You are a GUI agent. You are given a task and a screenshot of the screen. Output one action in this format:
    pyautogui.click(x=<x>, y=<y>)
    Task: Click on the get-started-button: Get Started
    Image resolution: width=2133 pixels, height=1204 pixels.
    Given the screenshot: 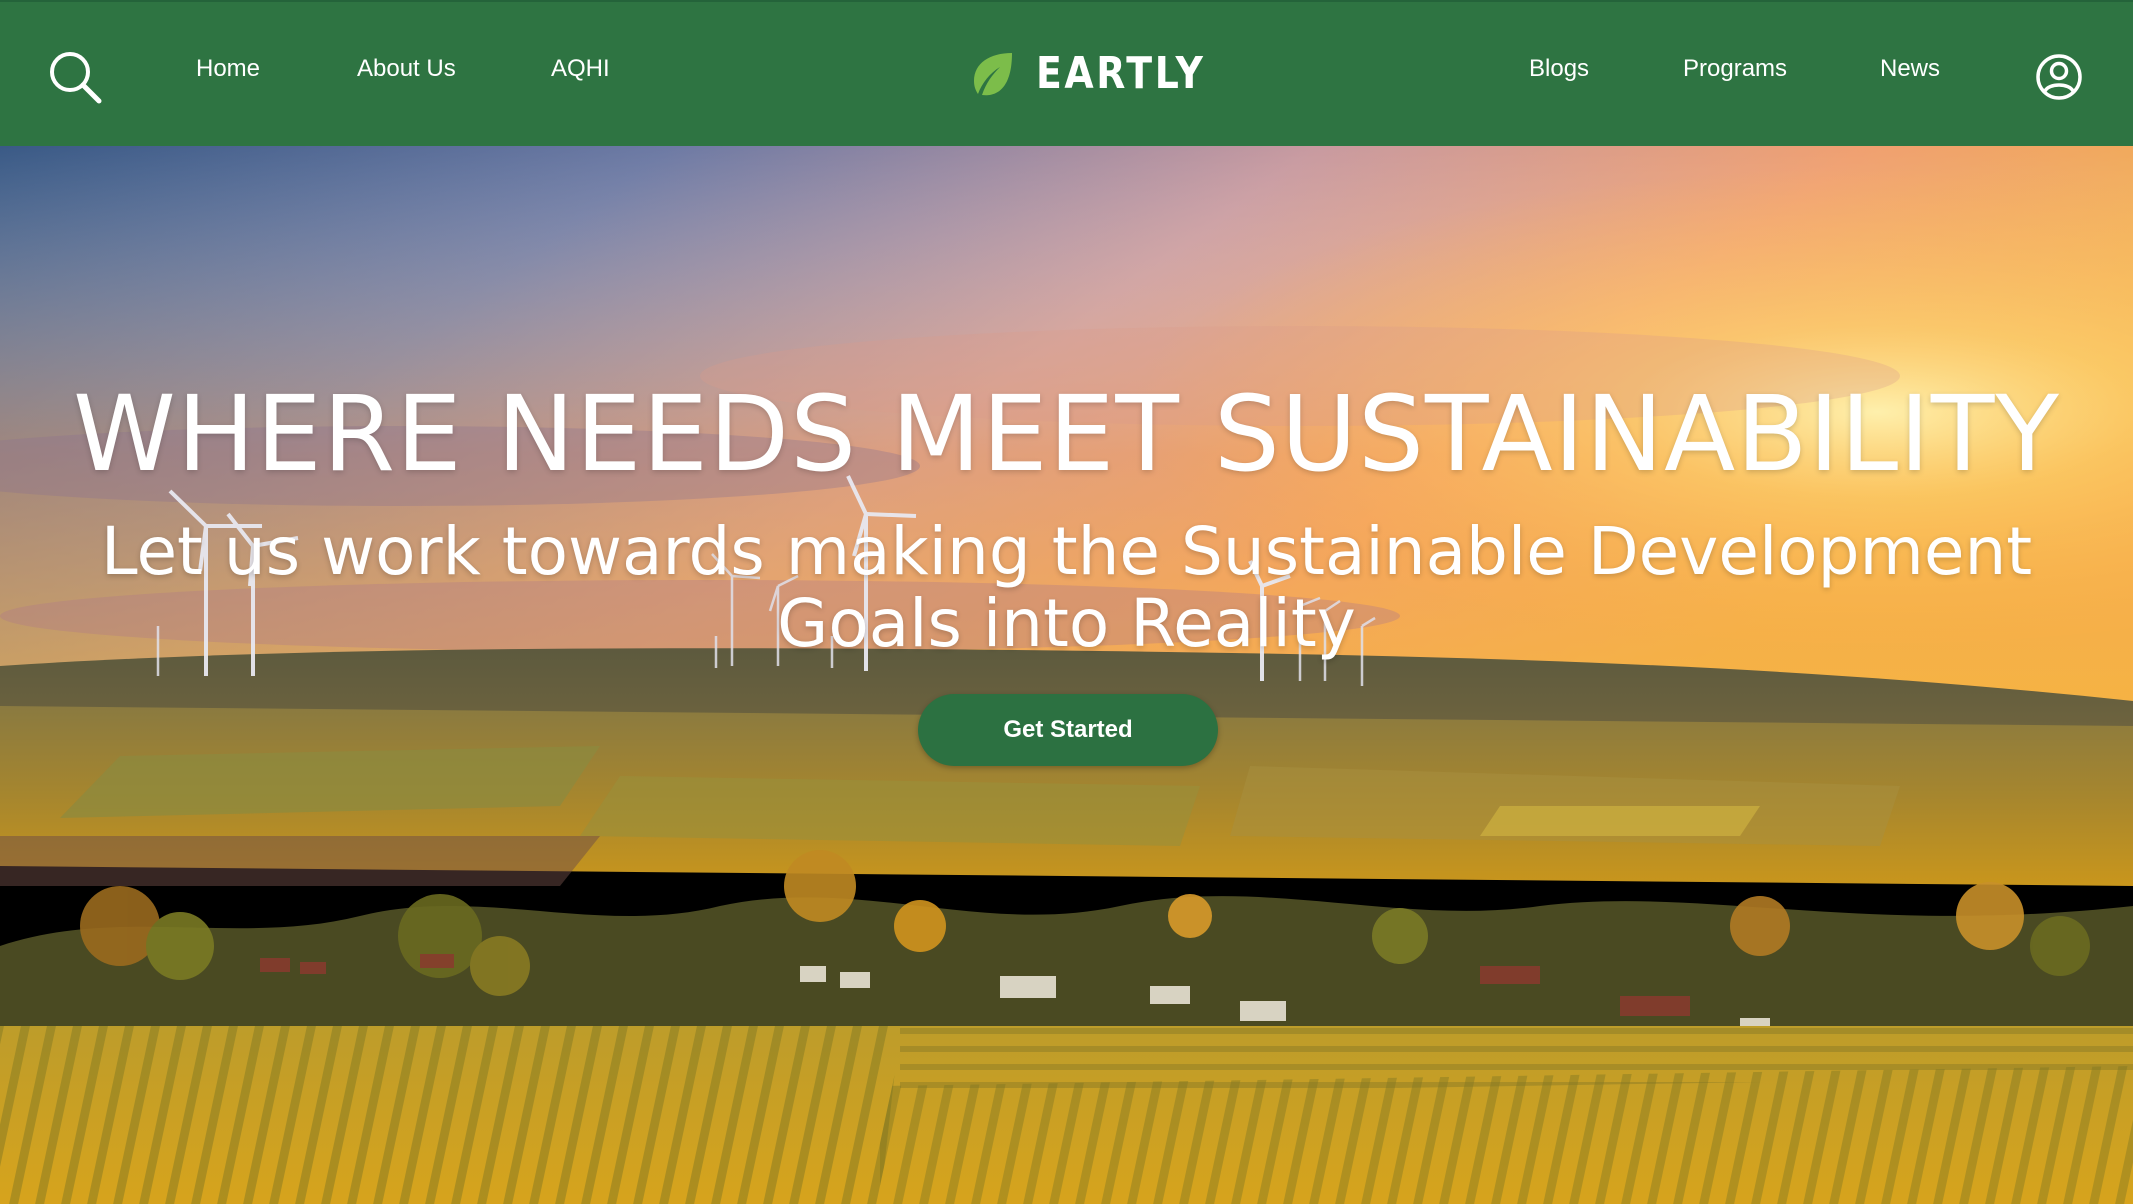 What is the action you would take?
    pyautogui.click(x=1068, y=730)
    